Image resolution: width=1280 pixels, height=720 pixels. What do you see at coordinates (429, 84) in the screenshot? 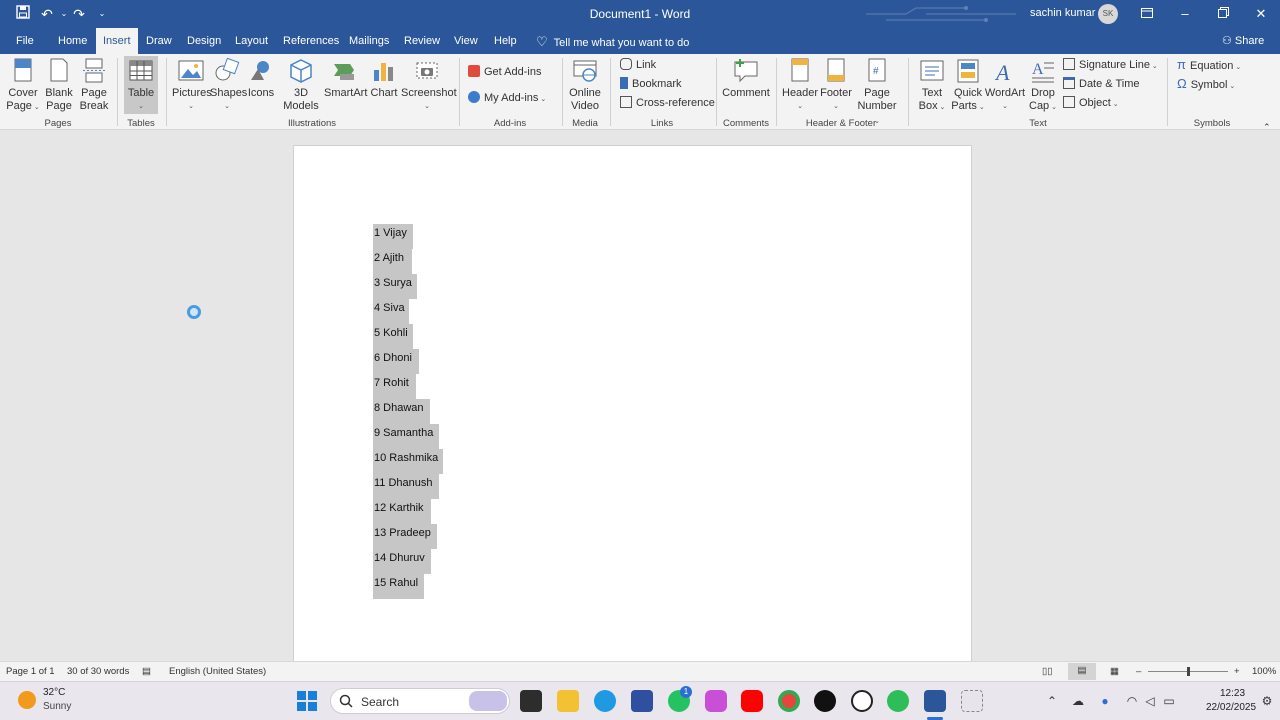
I see `screenshot-button: Screenshot ⌄` at bounding box center [429, 84].